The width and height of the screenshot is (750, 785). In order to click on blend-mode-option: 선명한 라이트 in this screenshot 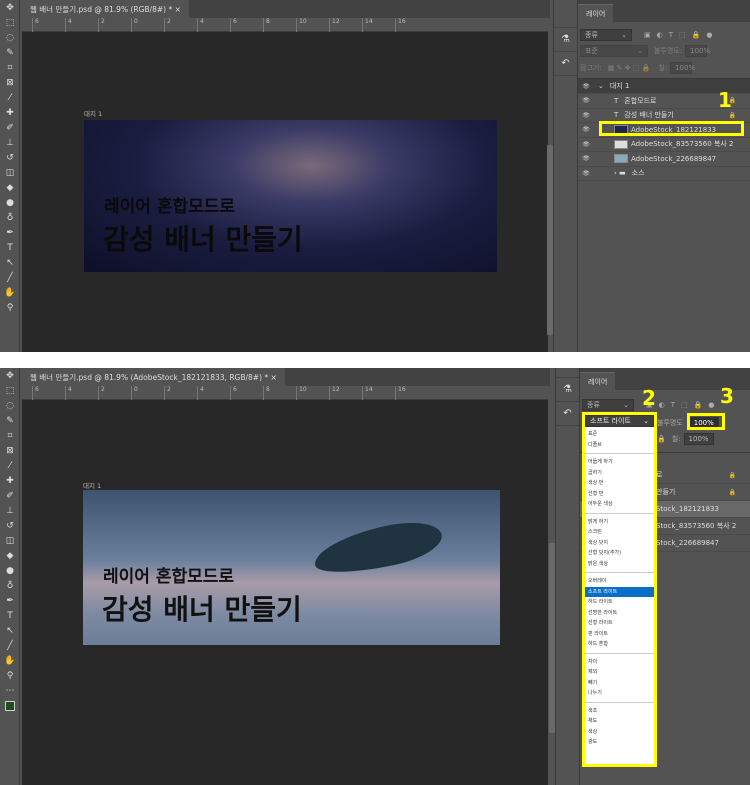, I will do `click(619, 613)`.